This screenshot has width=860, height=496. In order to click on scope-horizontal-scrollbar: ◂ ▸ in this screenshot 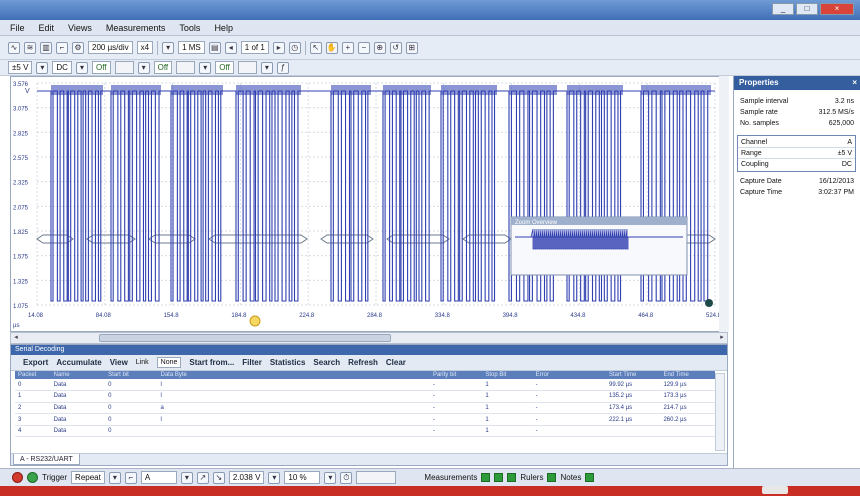, I will do `click(369, 338)`.